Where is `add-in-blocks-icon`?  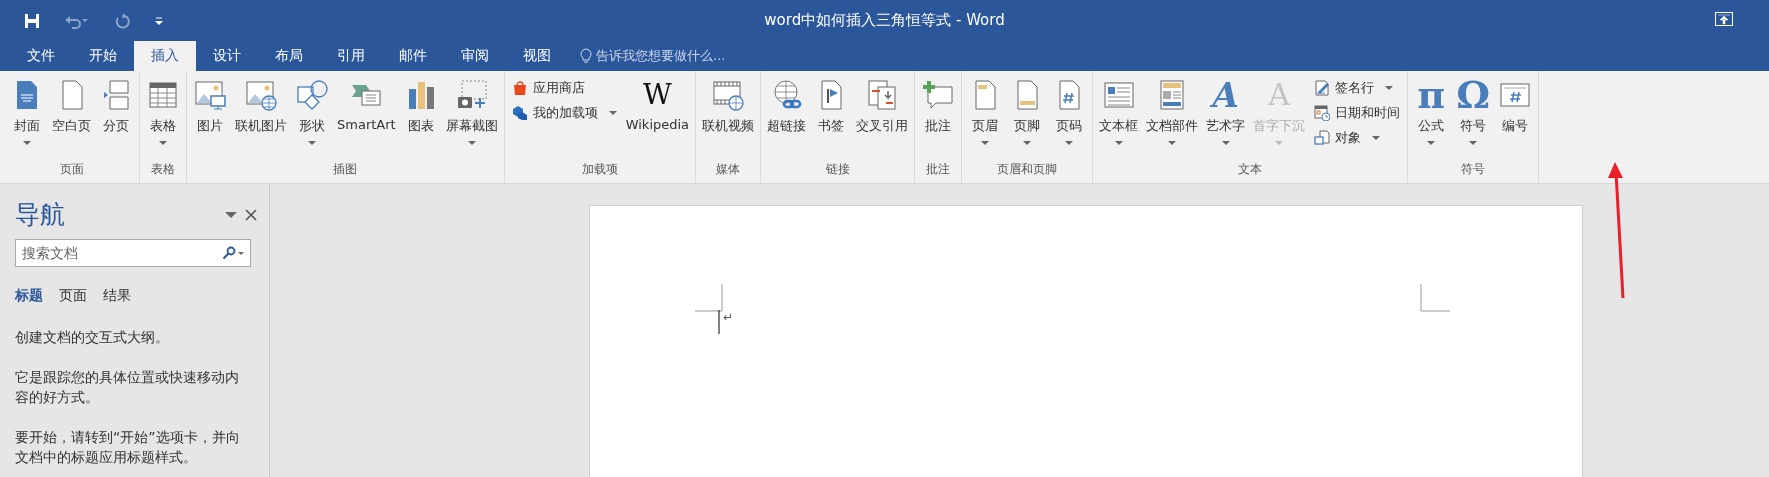 add-in-blocks-icon is located at coordinates (519, 113).